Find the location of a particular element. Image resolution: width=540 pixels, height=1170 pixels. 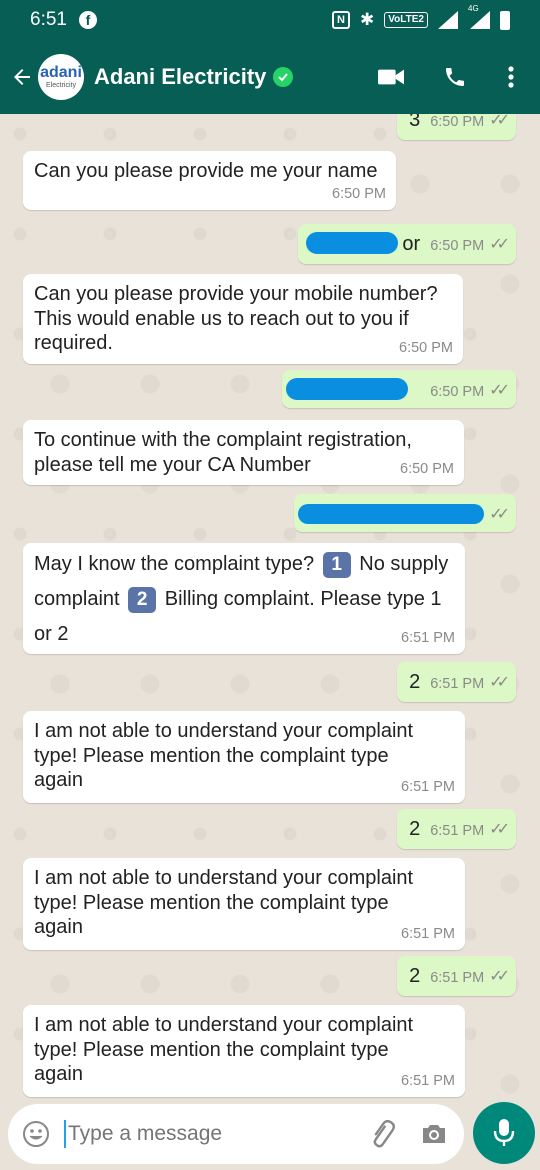

video-call-button is located at coordinates (391, 77).